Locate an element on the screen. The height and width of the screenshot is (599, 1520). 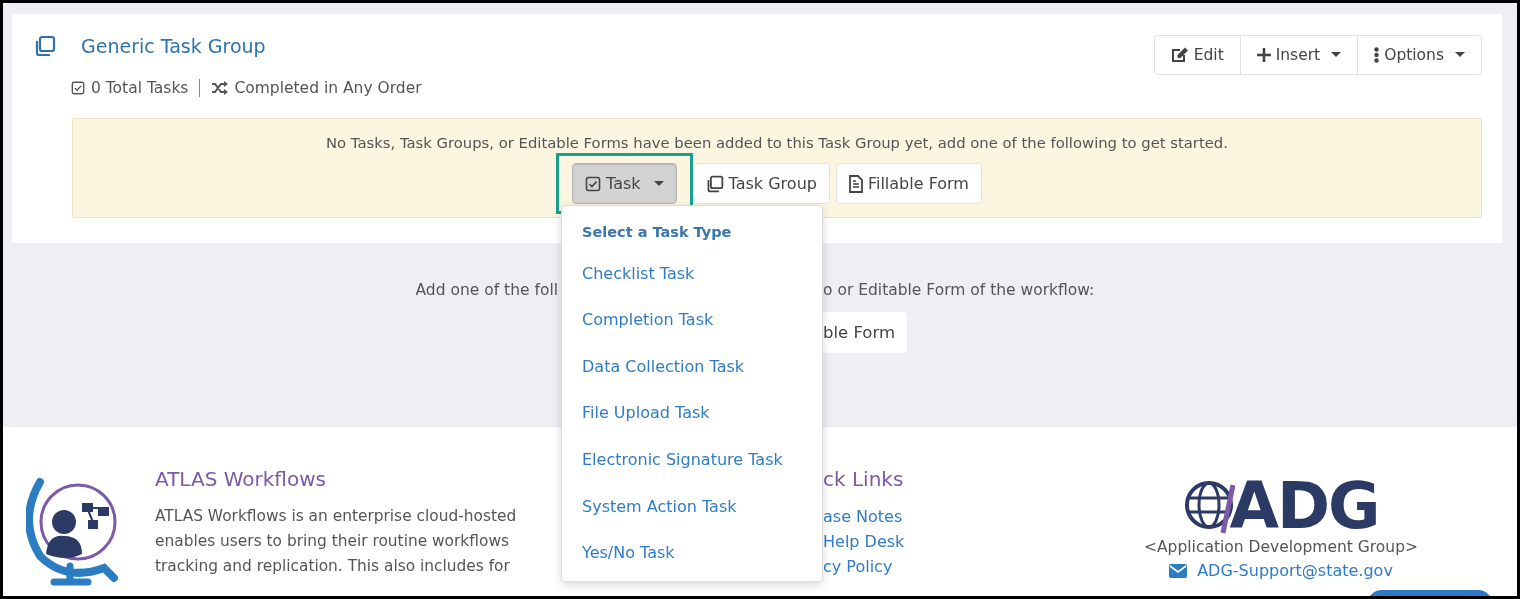
edit-icon is located at coordinates (1179, 55).